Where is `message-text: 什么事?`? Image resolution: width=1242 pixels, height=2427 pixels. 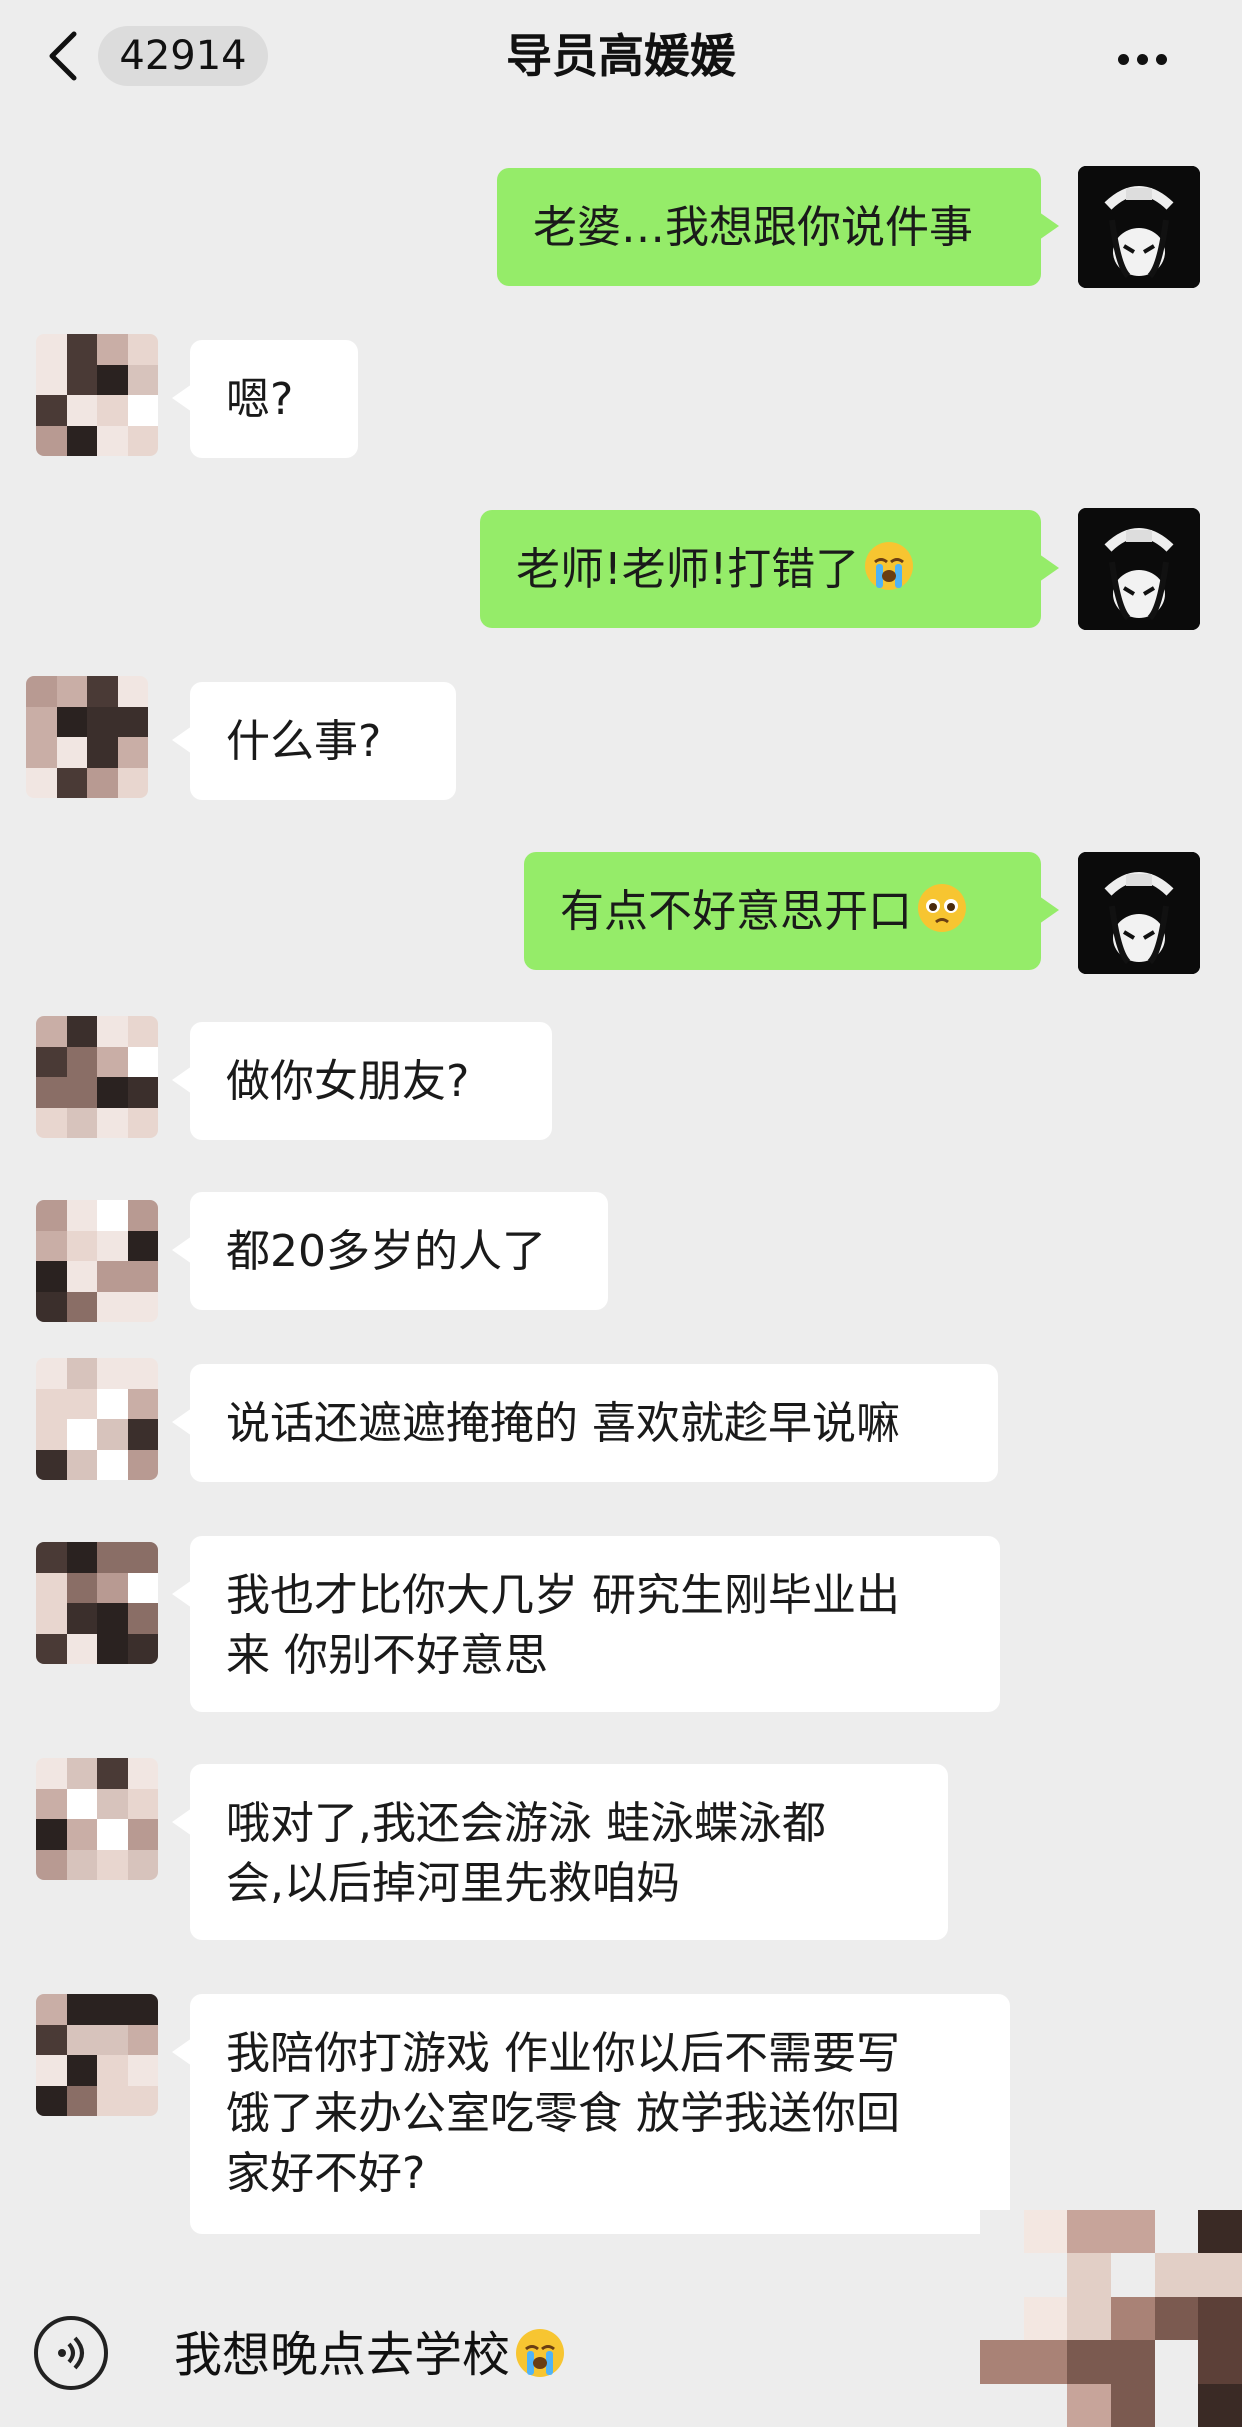 message-text: 什么事? is located at coordinates (304, 741).